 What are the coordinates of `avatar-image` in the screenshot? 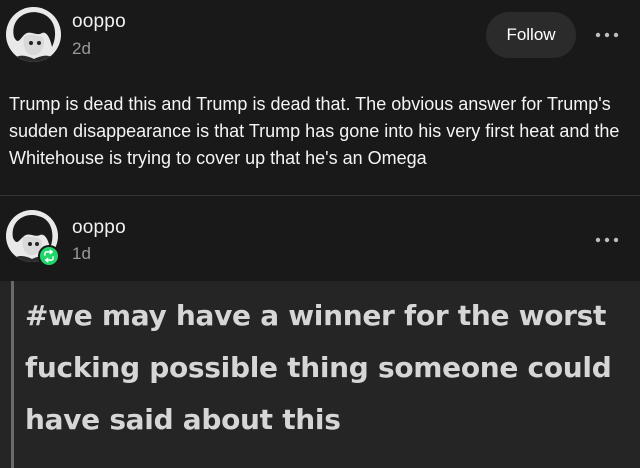 It's located at (33, 34).